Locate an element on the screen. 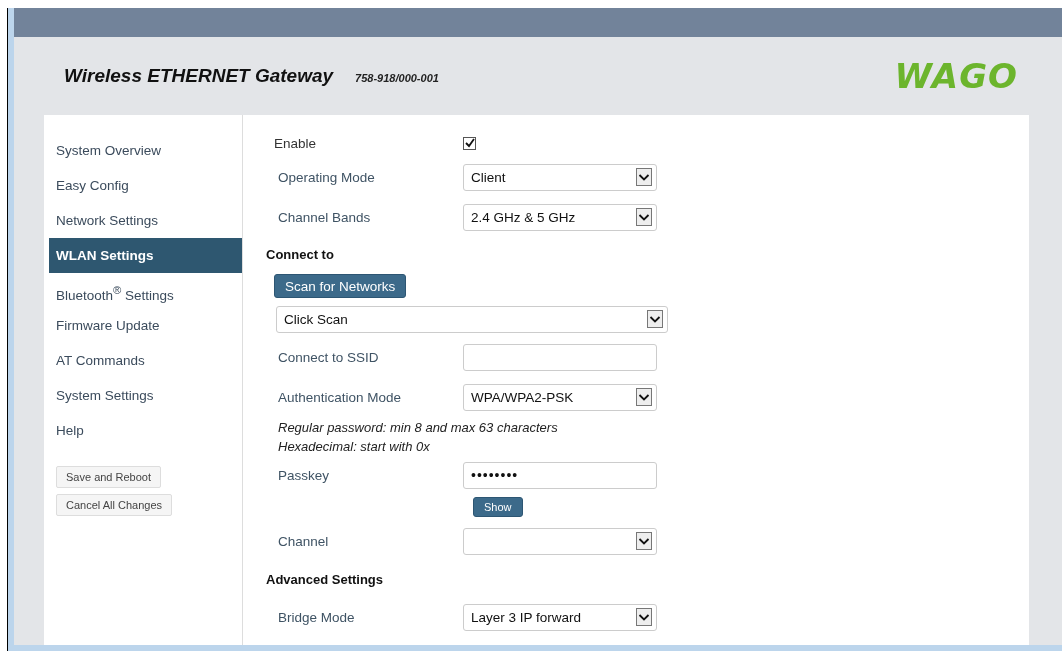 The width and height of the screenshot is (1062, 651). field-label: Authentication Mode is located at coordinates (340, 397).